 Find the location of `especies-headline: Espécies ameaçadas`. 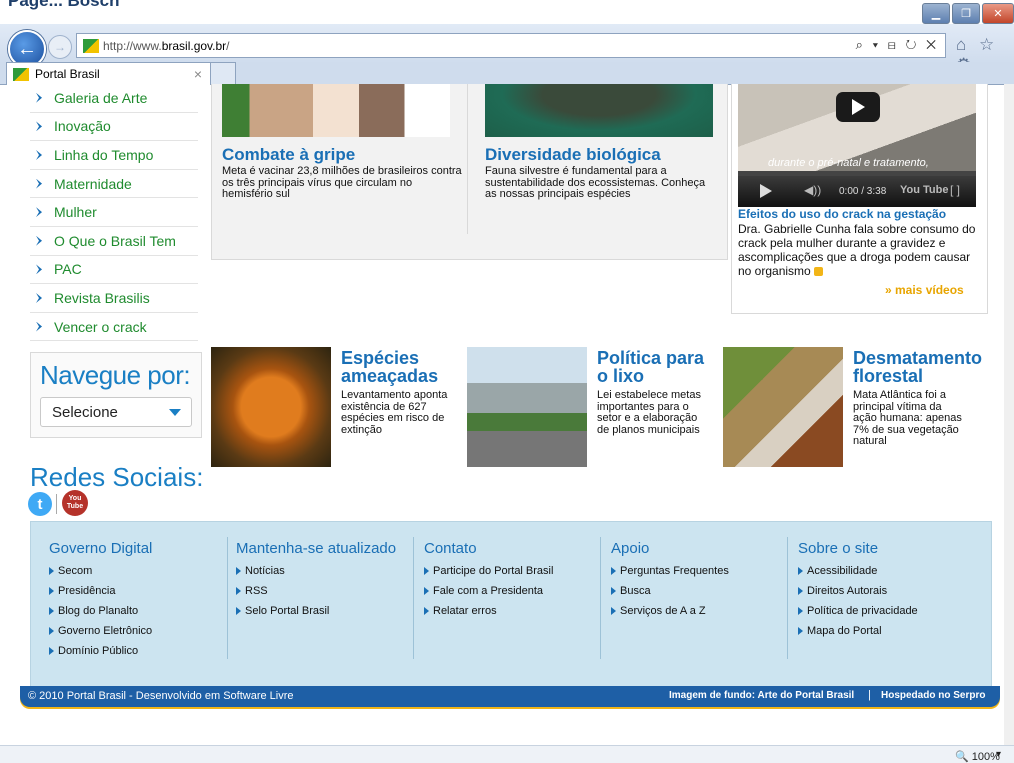

especies-headline: Espécies ameaçadas is located at coordinates (401, 367).